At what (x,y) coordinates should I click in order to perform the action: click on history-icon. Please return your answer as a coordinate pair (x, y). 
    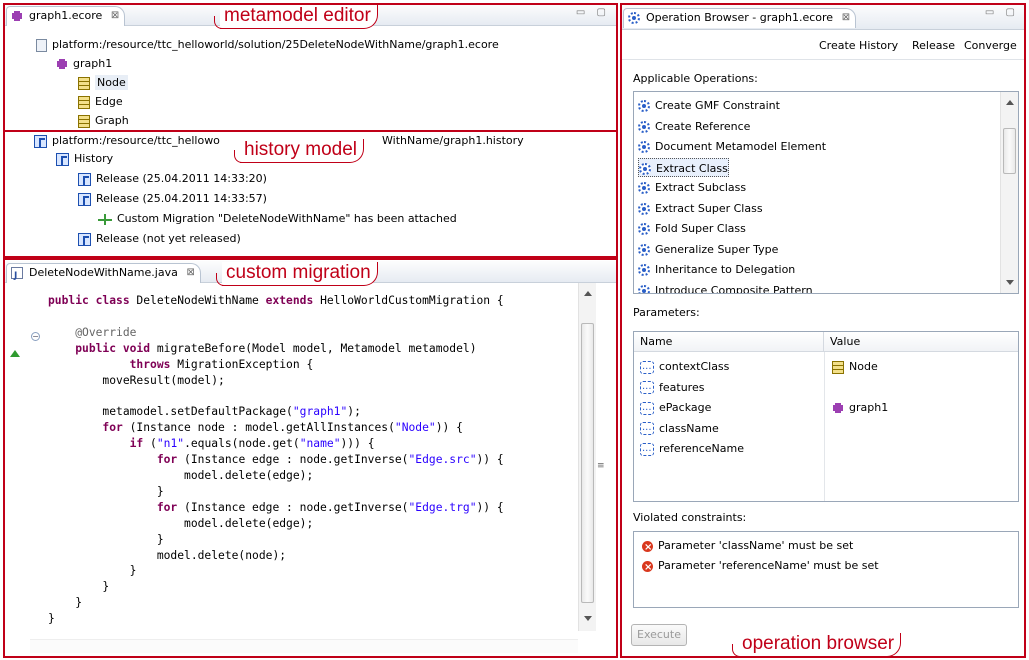
    Looking at the image, I should click on (62, 159).